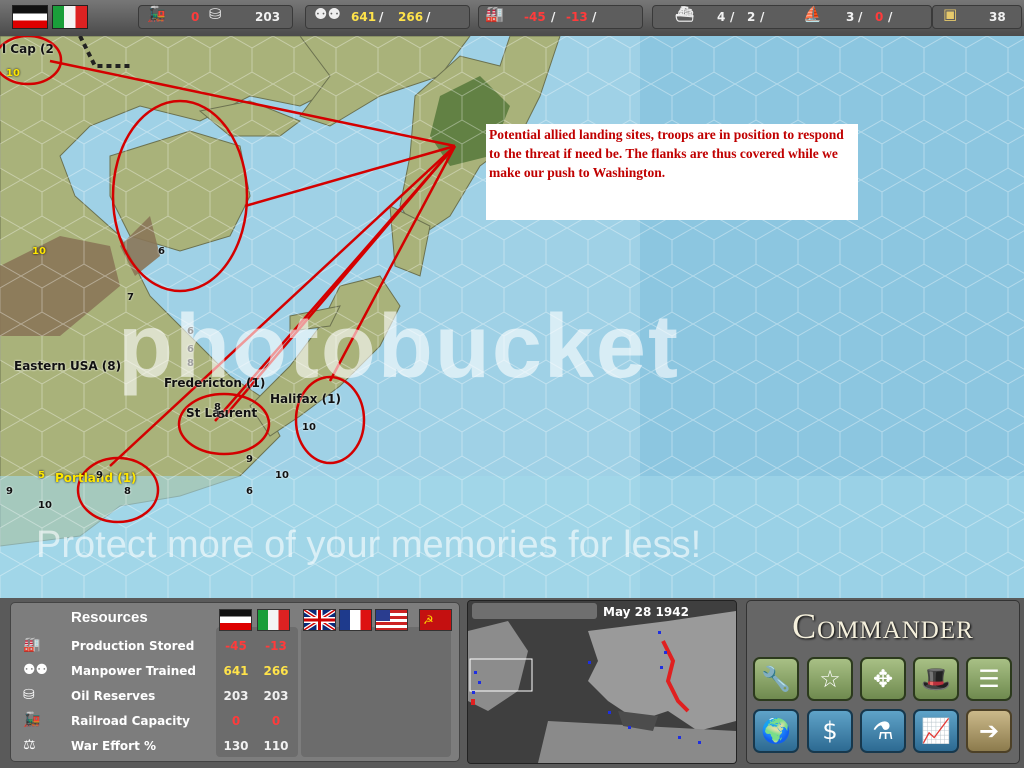 This screenshot has height=768, width=1024. I want to click on france-flag-icon, so click(355, 620).